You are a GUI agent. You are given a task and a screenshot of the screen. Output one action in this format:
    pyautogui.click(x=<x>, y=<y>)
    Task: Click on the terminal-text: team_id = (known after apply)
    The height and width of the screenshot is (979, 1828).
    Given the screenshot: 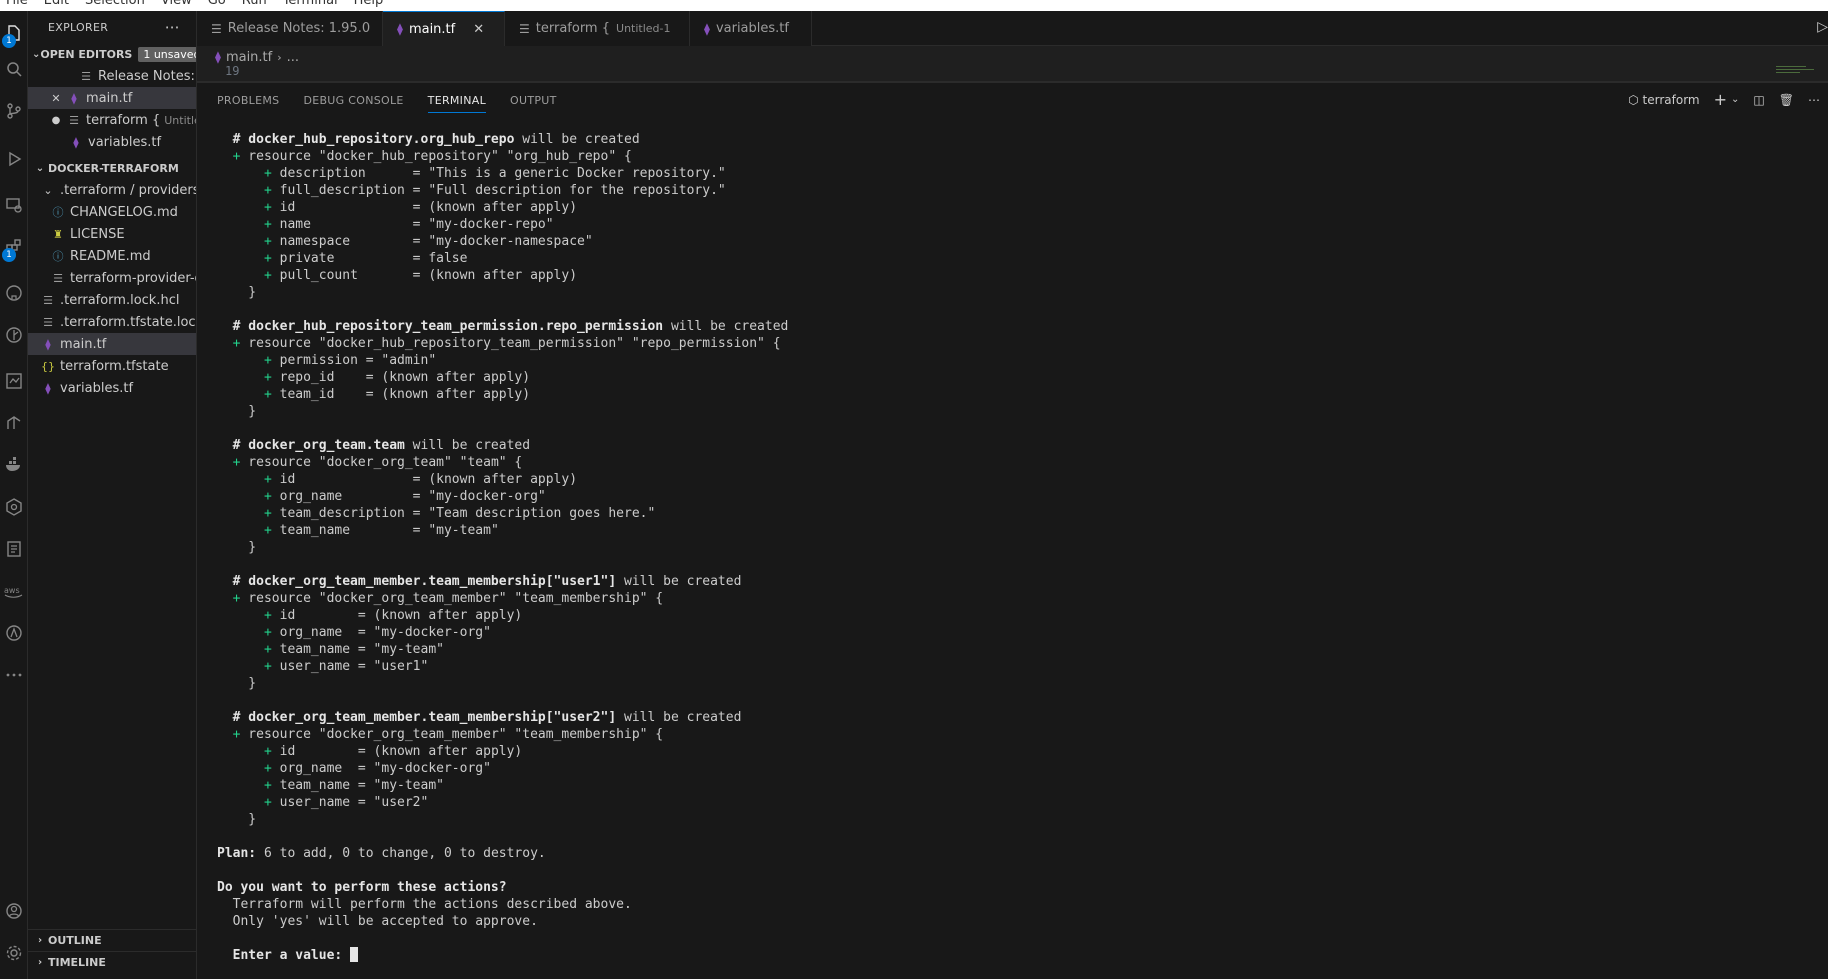 What is the action you would take?
    pyautogui.click(x=401, y=394)
    